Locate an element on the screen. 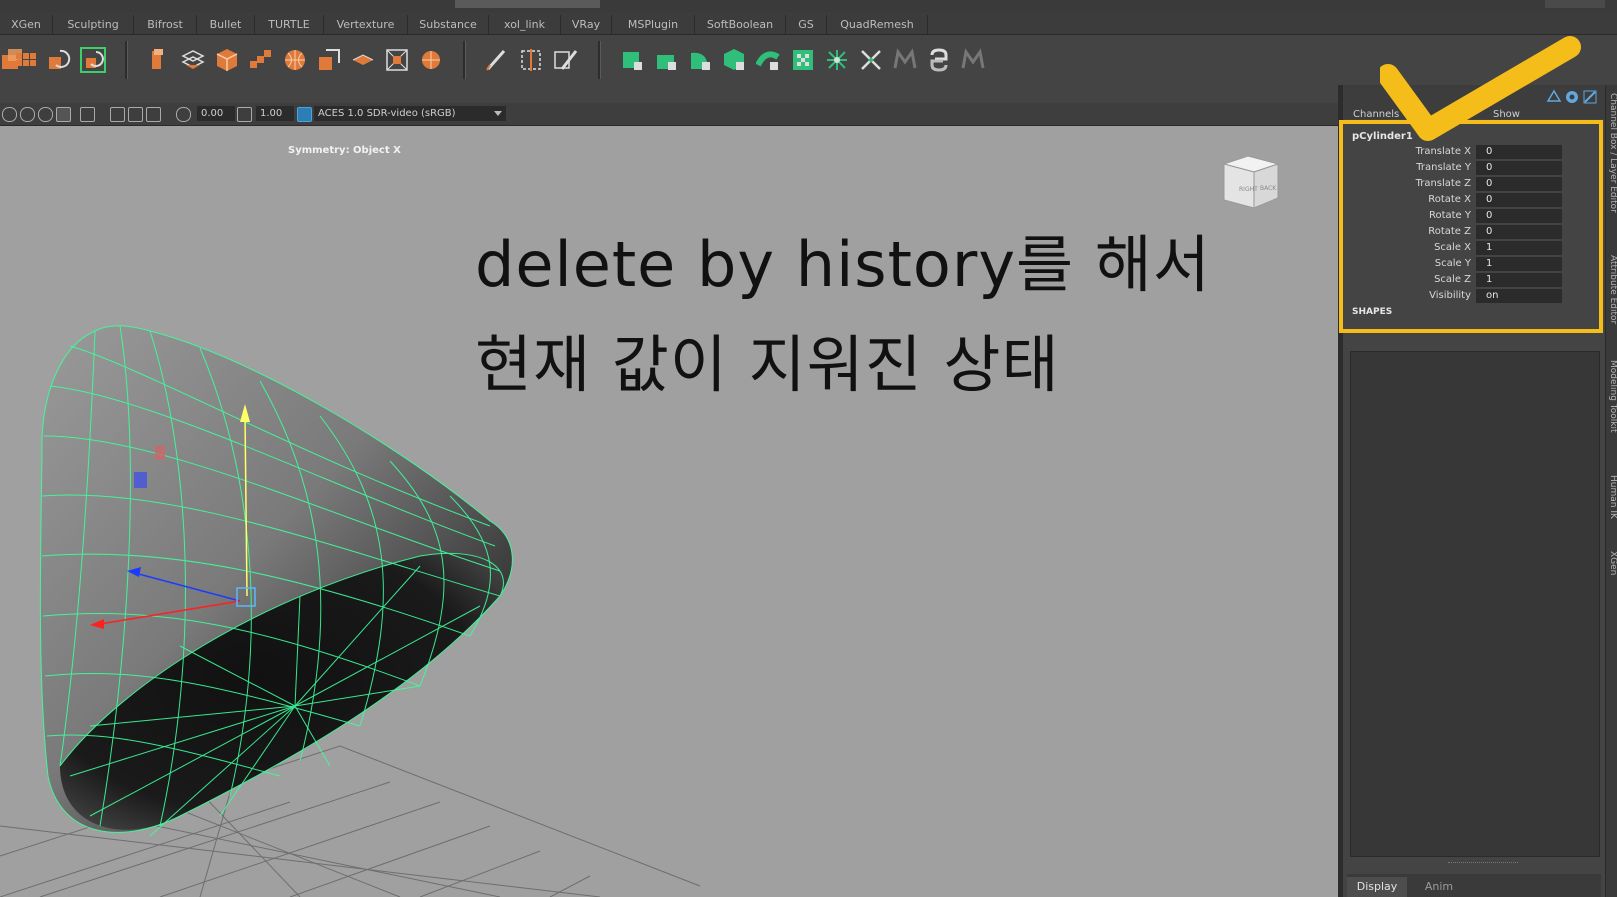  shelf-tab-substance: Substance is located at coordinates (448, 24).